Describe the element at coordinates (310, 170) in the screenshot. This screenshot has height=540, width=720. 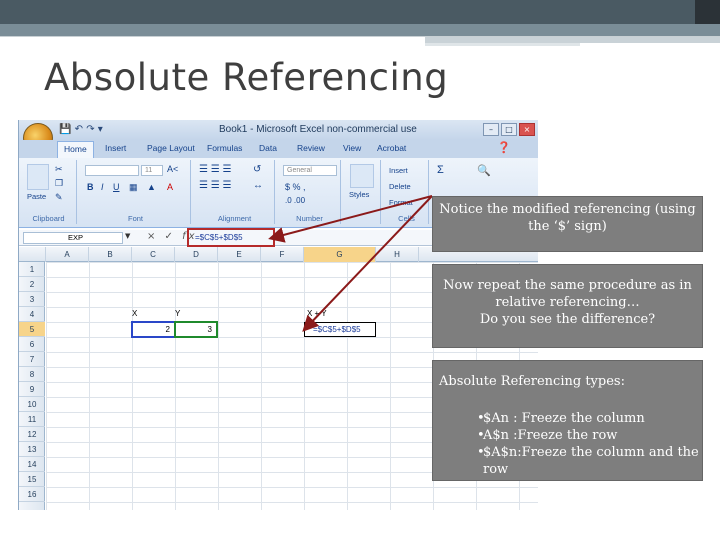
I see `number-format-combo: General` at that location.